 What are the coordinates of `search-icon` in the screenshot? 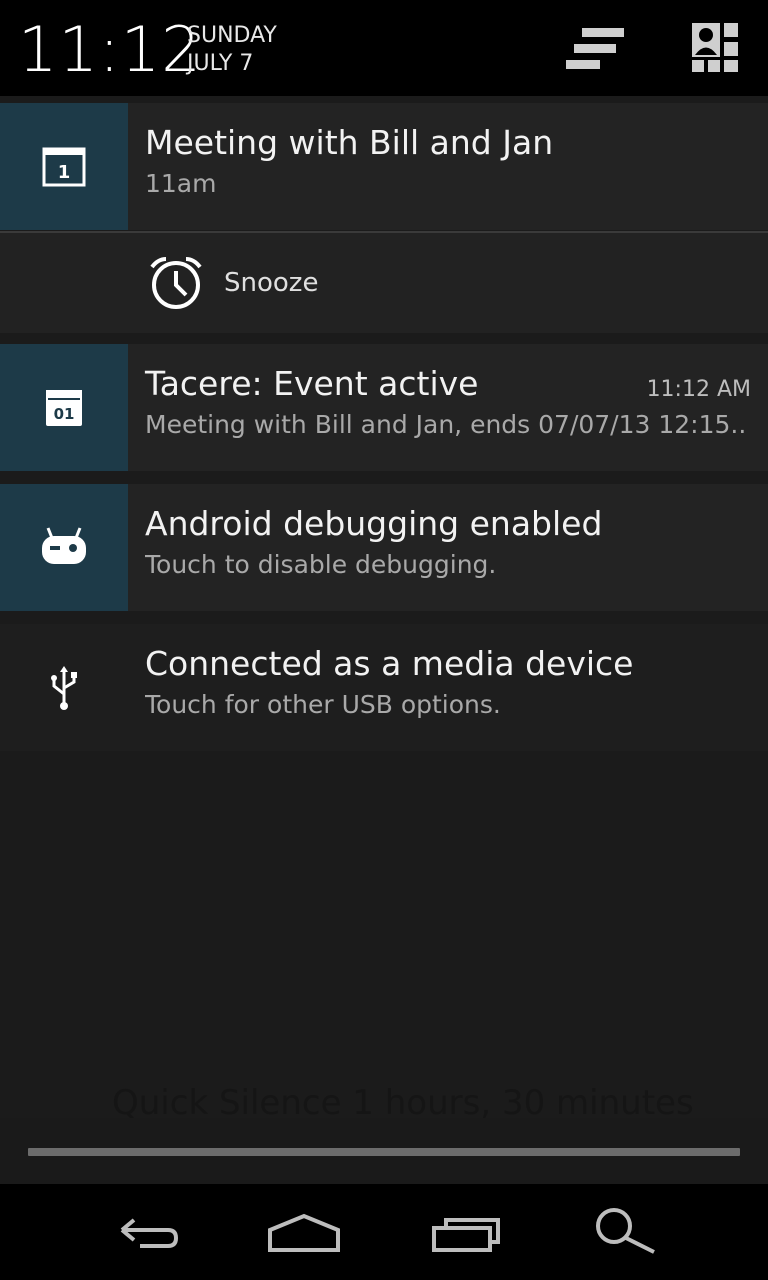 It's located at (625, 1231).